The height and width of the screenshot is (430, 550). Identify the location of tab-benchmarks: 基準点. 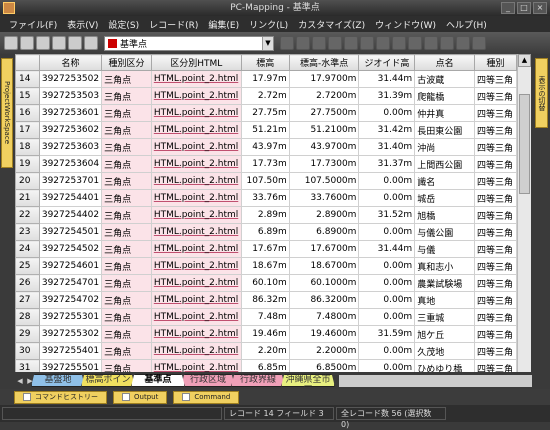
(158, 380).